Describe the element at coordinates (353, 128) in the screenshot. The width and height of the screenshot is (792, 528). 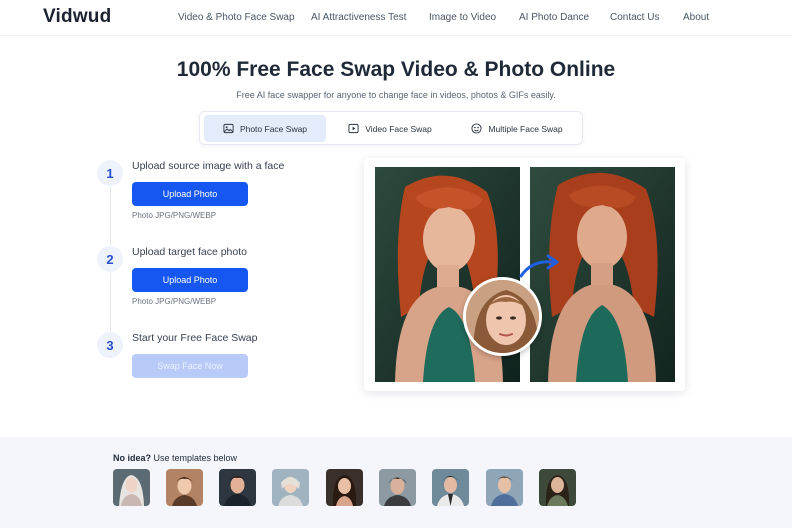
I see `video-icon` at that location.